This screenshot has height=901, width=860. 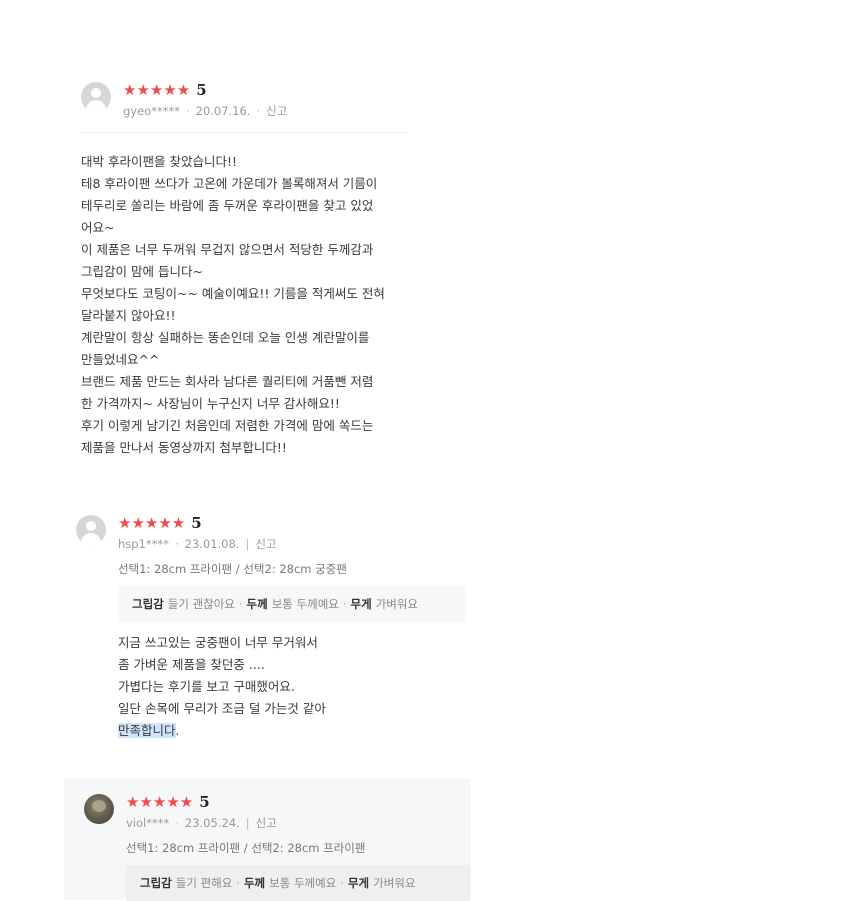 What do you see at coordinates (143, 544) in the screenshot?
I see `review-user: hsp1****` at bounding box center [143, 544].